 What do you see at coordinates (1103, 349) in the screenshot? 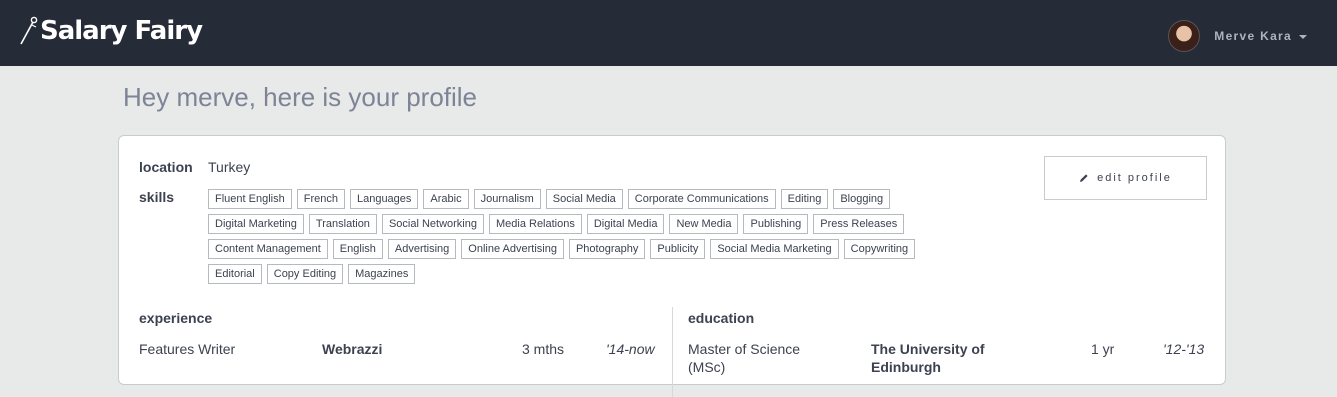
I see `education-duration: 1 yr` at bounding box center [1103, 349].